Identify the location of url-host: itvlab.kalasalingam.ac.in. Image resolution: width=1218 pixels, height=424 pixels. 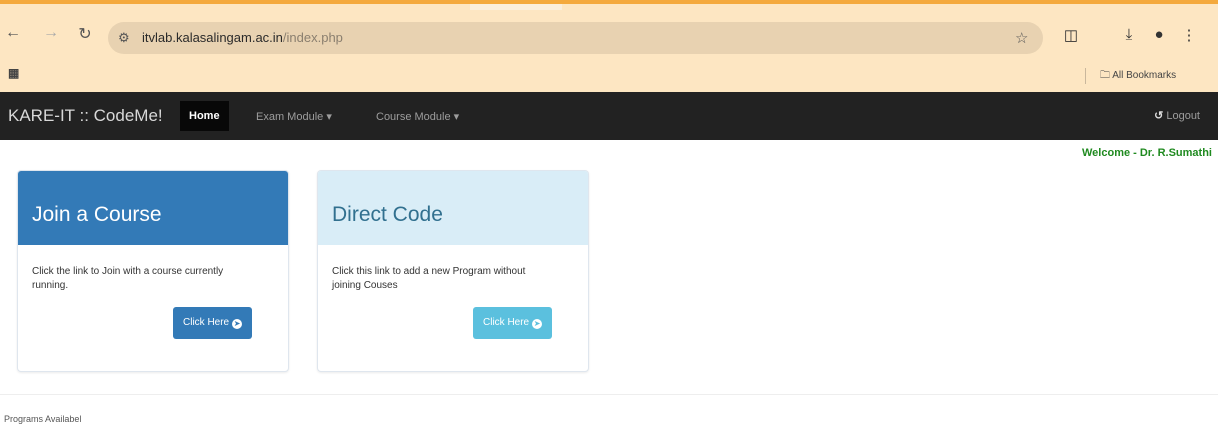
(212, 37).